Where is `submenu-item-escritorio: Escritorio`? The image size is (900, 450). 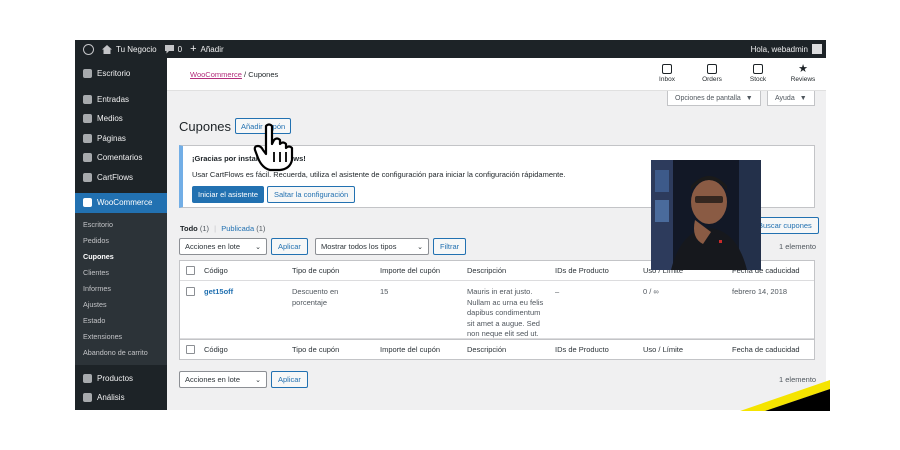
submenu-item-escritorio: Escritorio is located at coordinates (121, 225).